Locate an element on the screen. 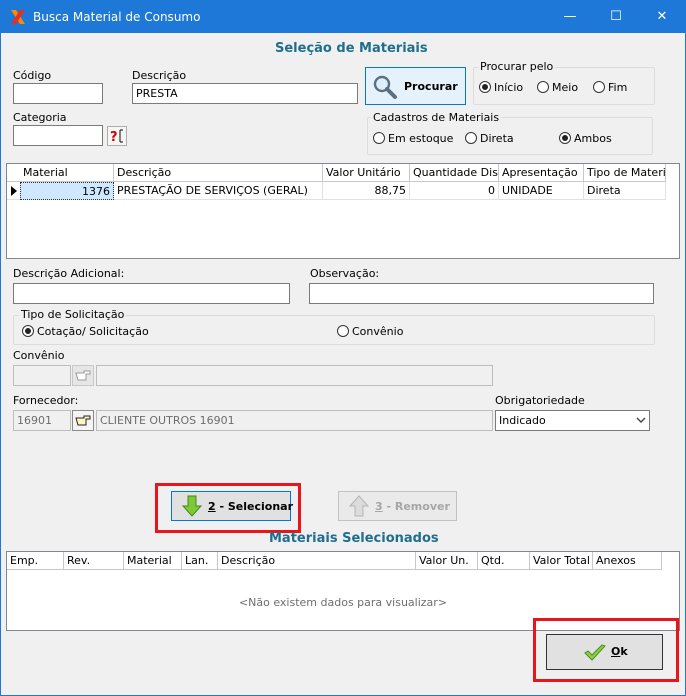 This screenshot has height=696, width=686. observacao-label: Observação: is located at coordinates (345, 273).